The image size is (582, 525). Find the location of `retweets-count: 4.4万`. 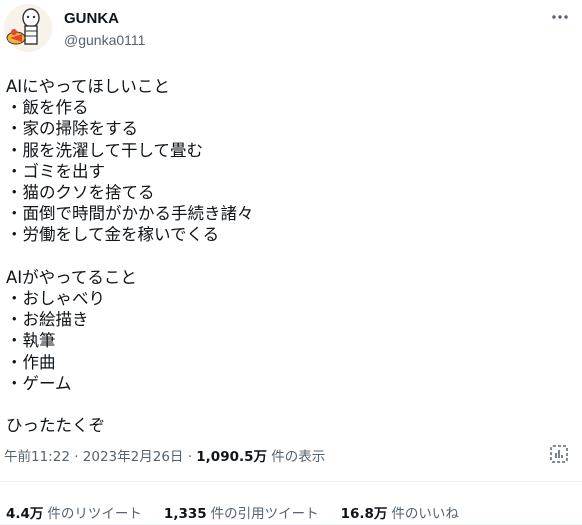

retweets-count: 4.4万 is located at coordinates (25, 514).